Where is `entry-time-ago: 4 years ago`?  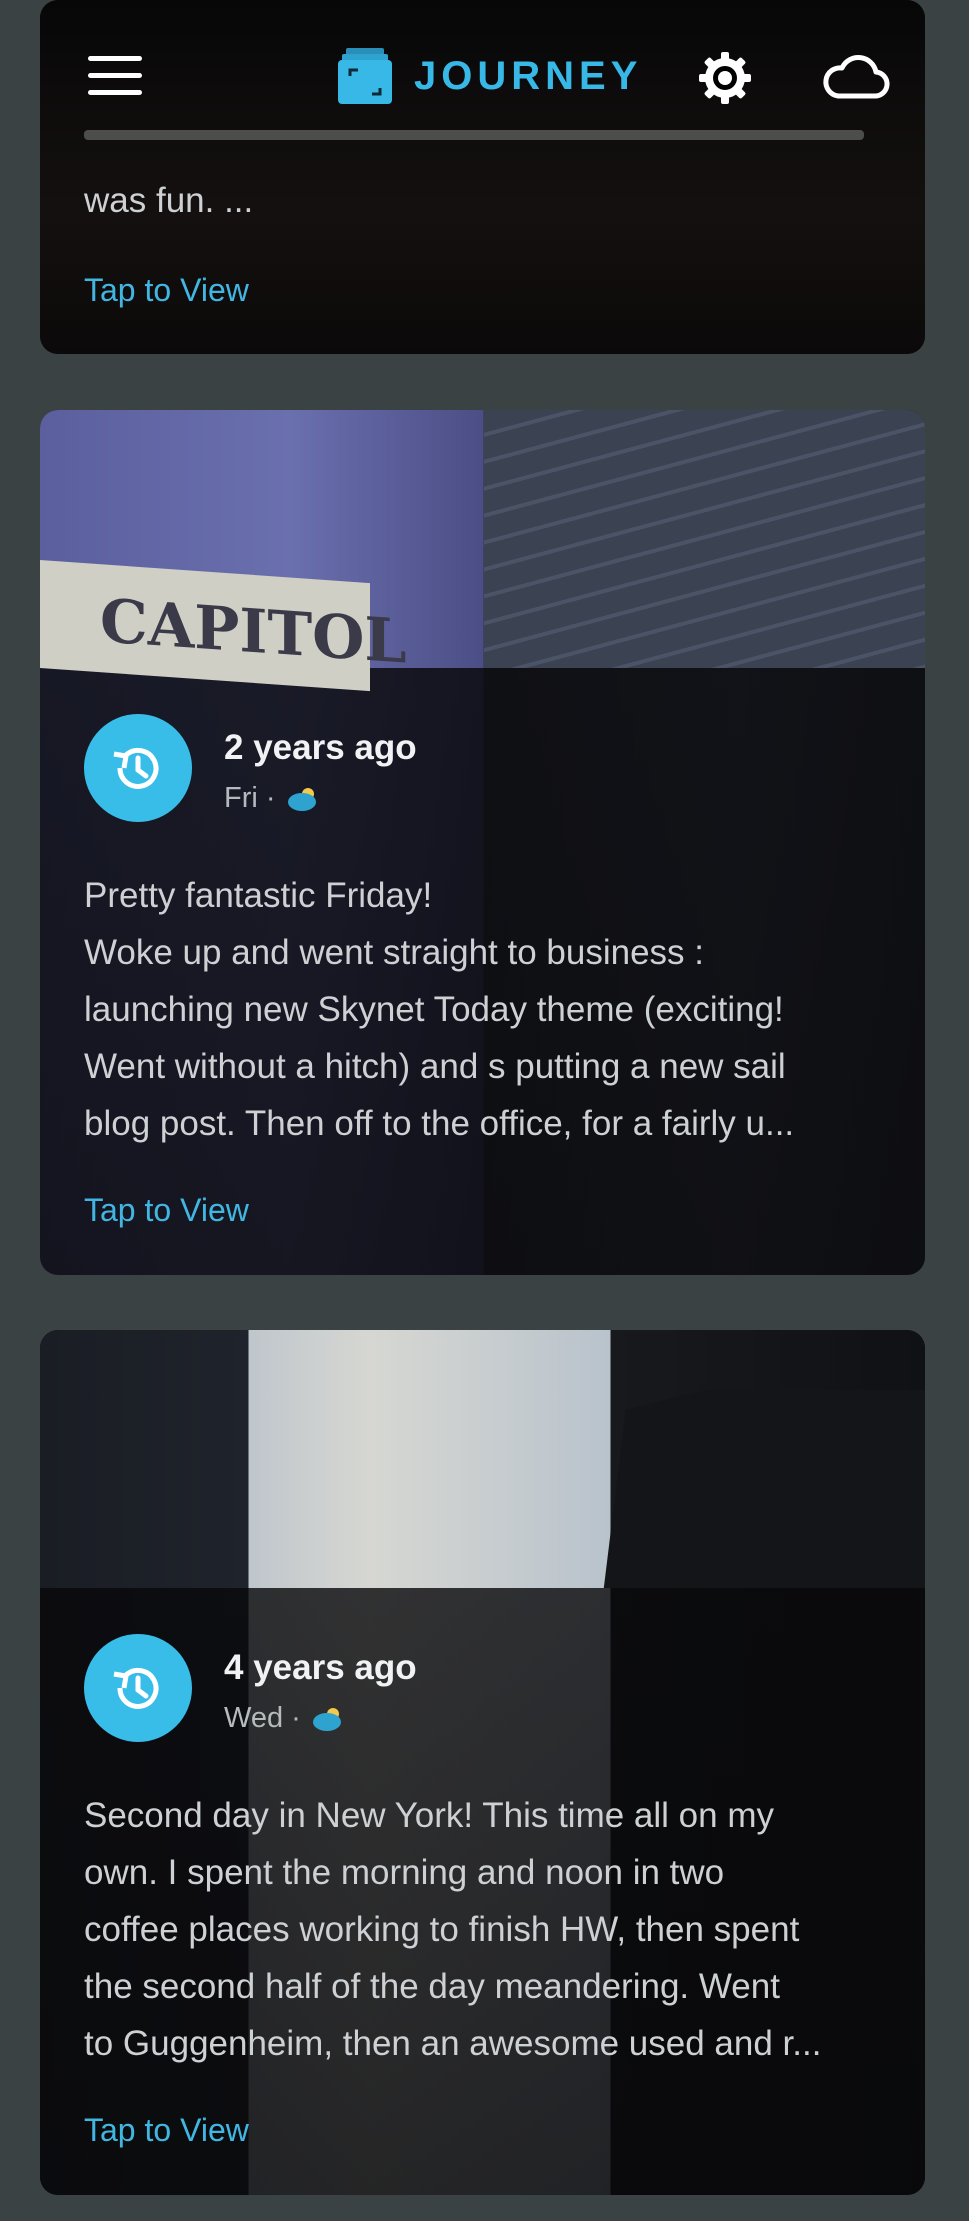 entry-time-ago: 4 years ago is located at coordinates (320, 1667).